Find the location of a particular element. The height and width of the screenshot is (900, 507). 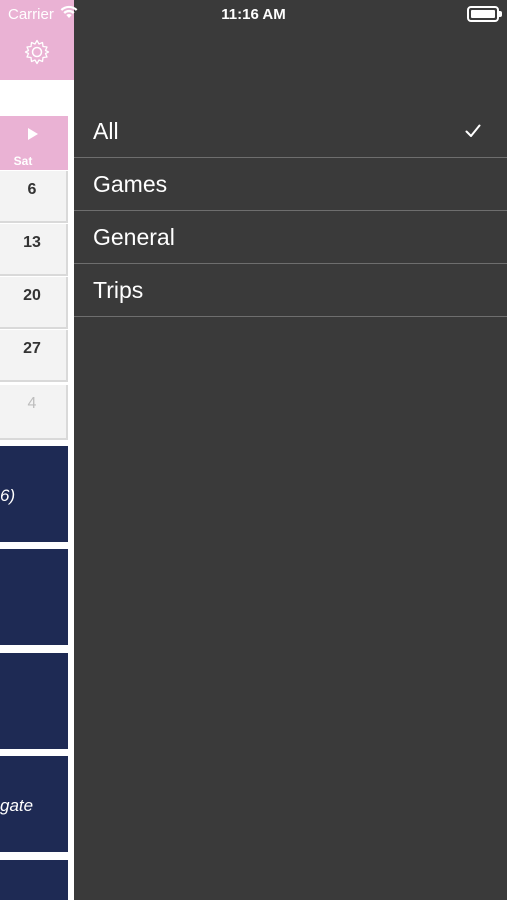

day-cell: 4 is located at coordinates (34, 412).